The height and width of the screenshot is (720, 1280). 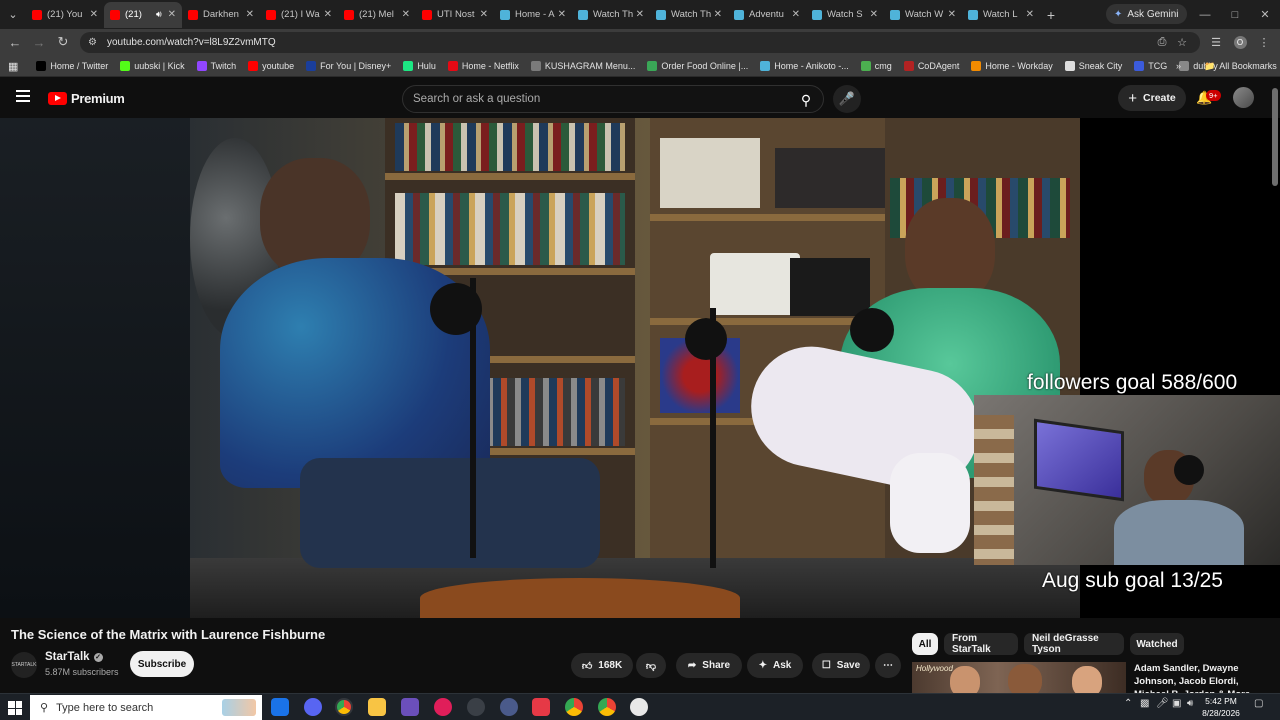 I want to click on dislike-button: 👎︎, so click(x=651, y=665).